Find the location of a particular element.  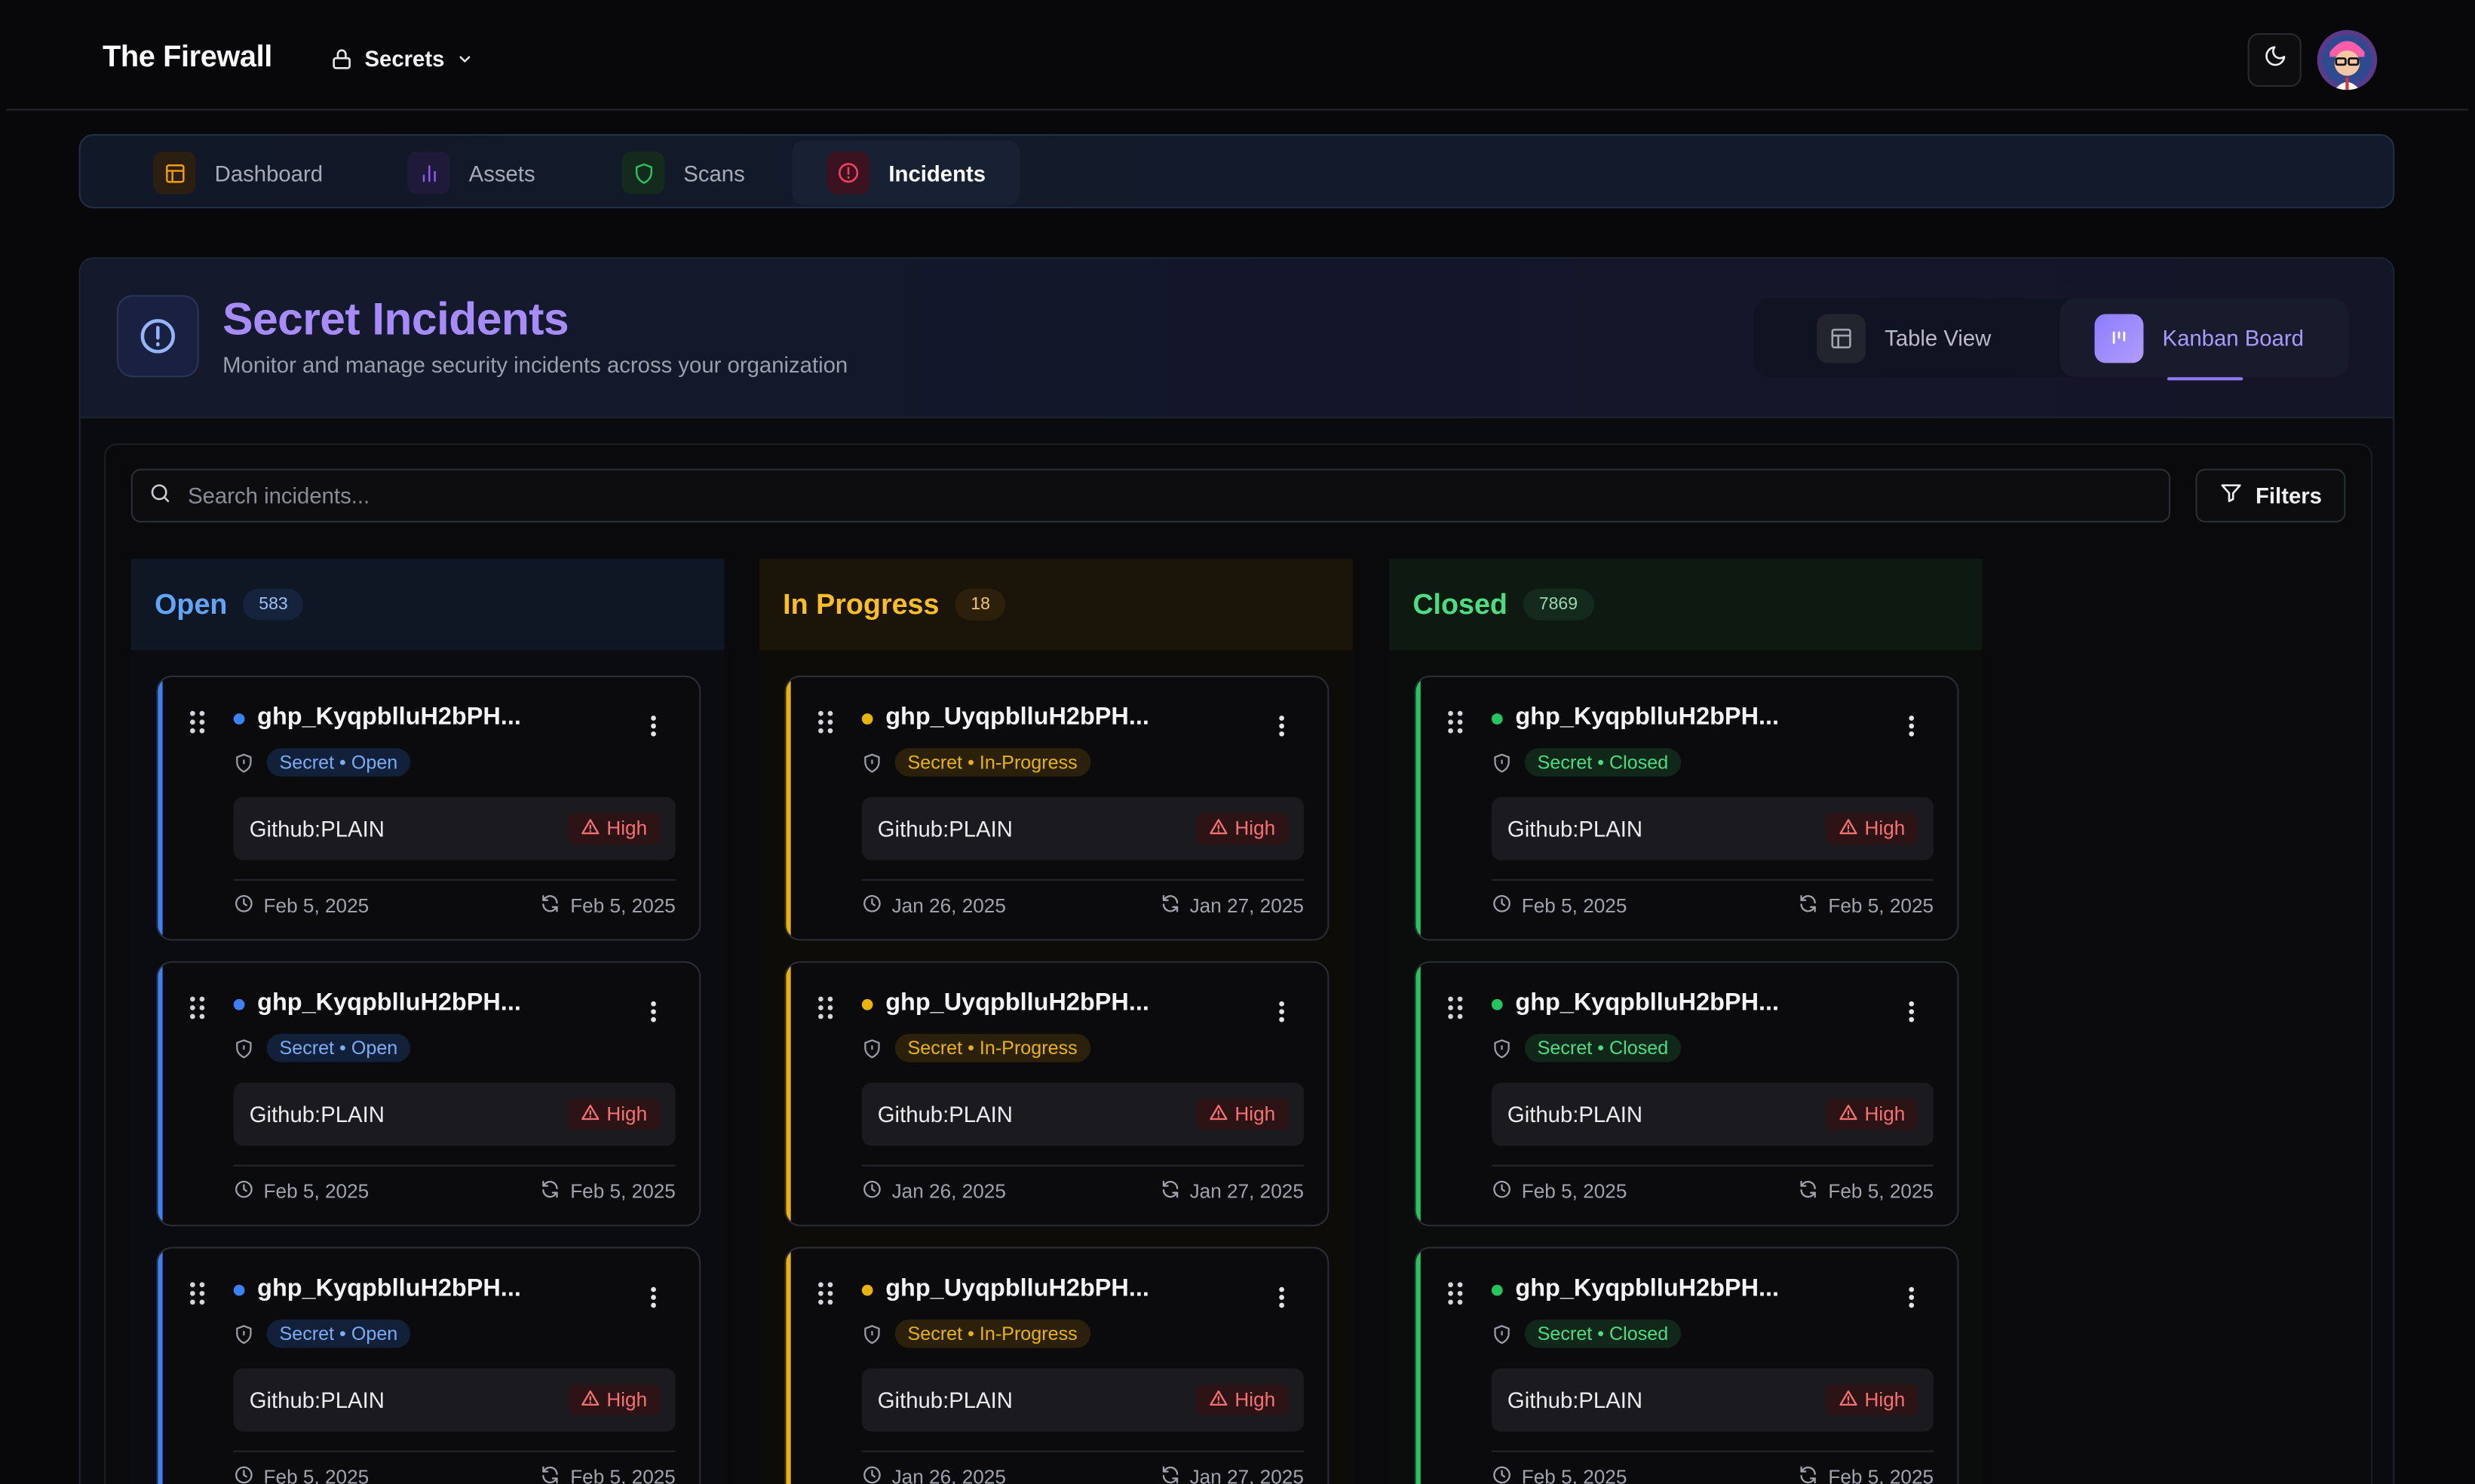

search-input is located at coordinates (1135, 495).